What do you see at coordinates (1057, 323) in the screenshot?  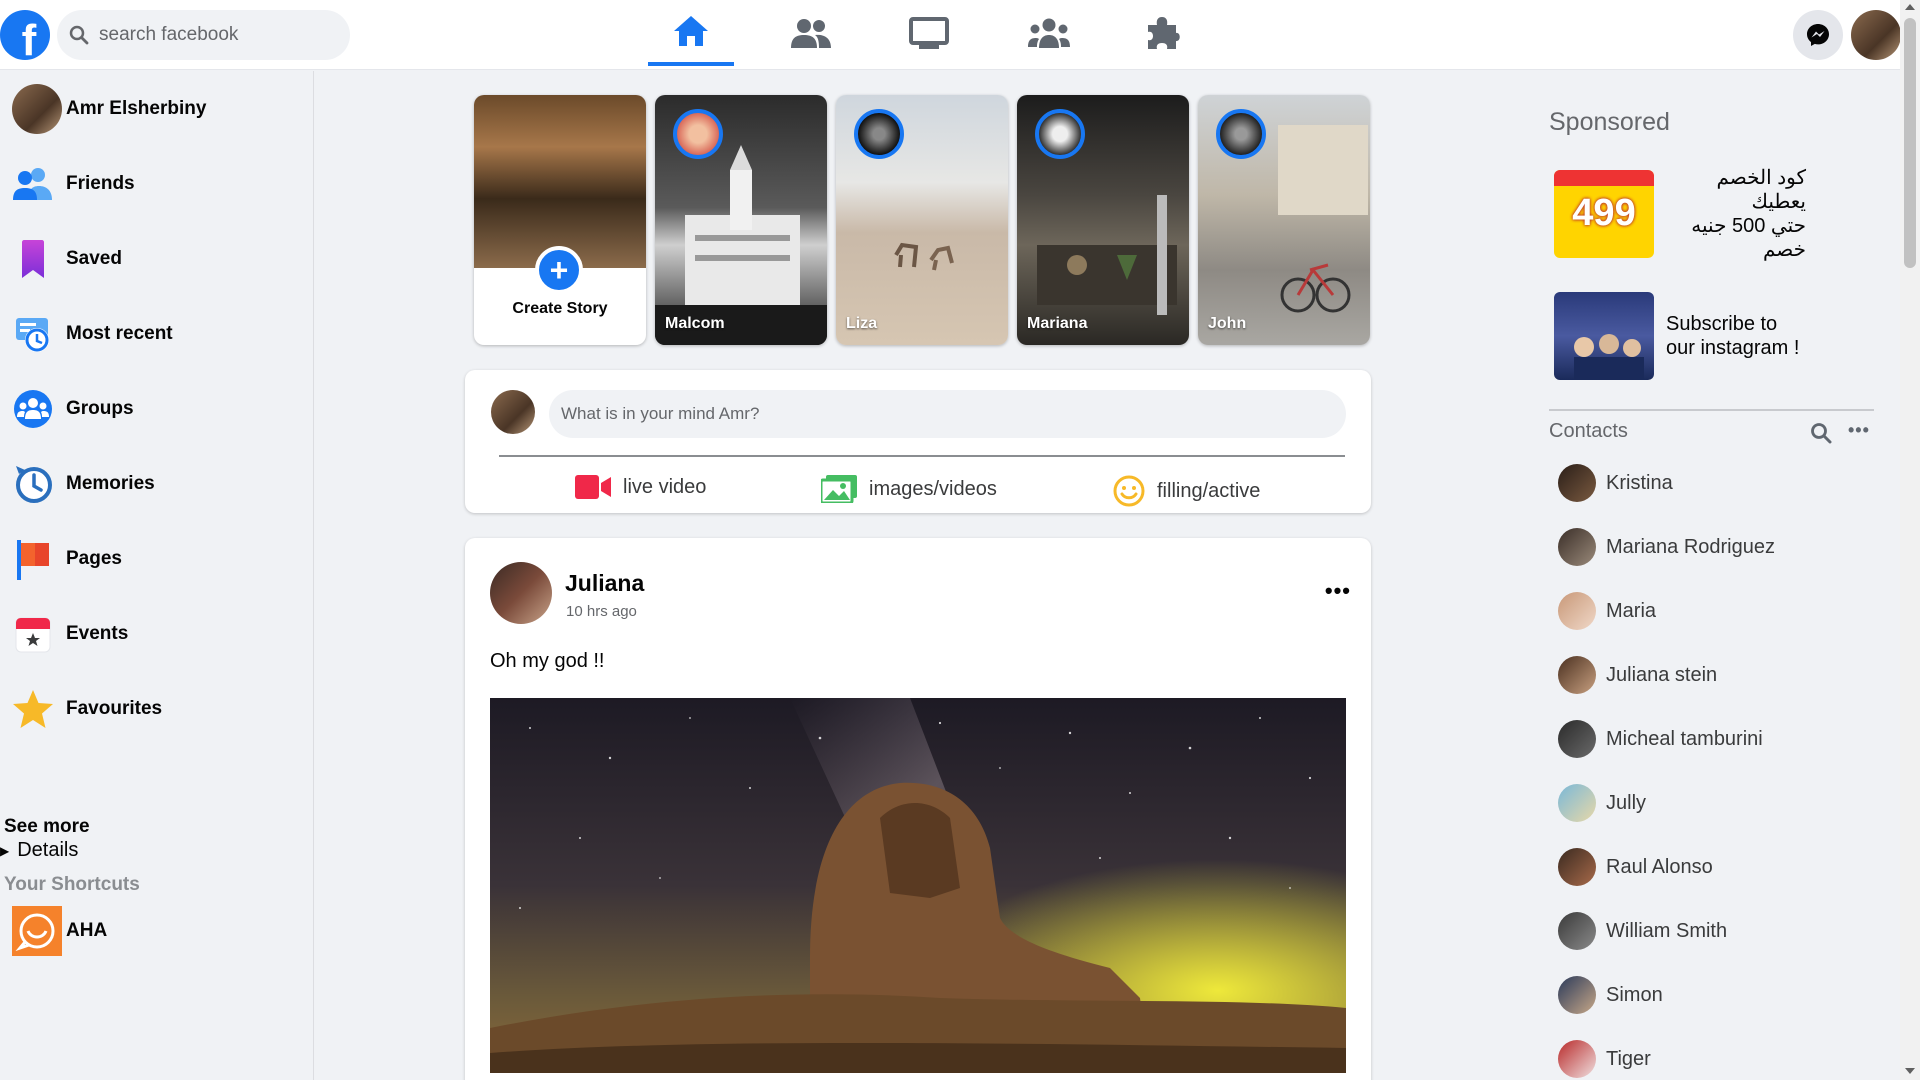 I see `story-name: Mariana` at bounding box center [1057, 323].